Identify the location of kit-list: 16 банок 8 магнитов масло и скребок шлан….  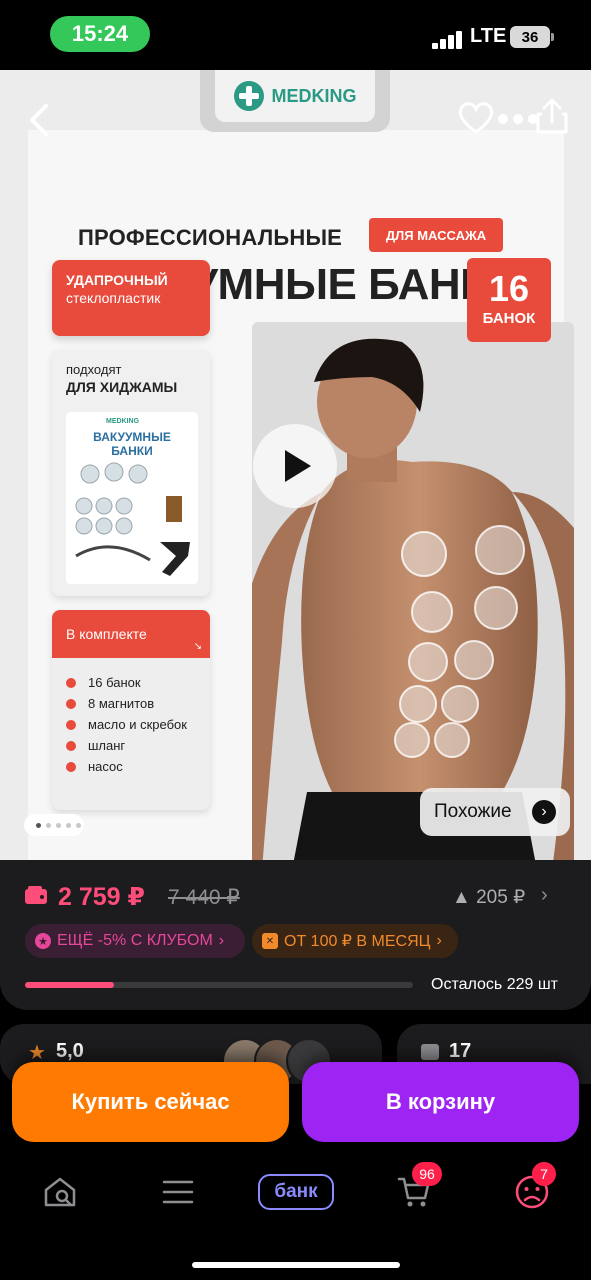
(131, 717).